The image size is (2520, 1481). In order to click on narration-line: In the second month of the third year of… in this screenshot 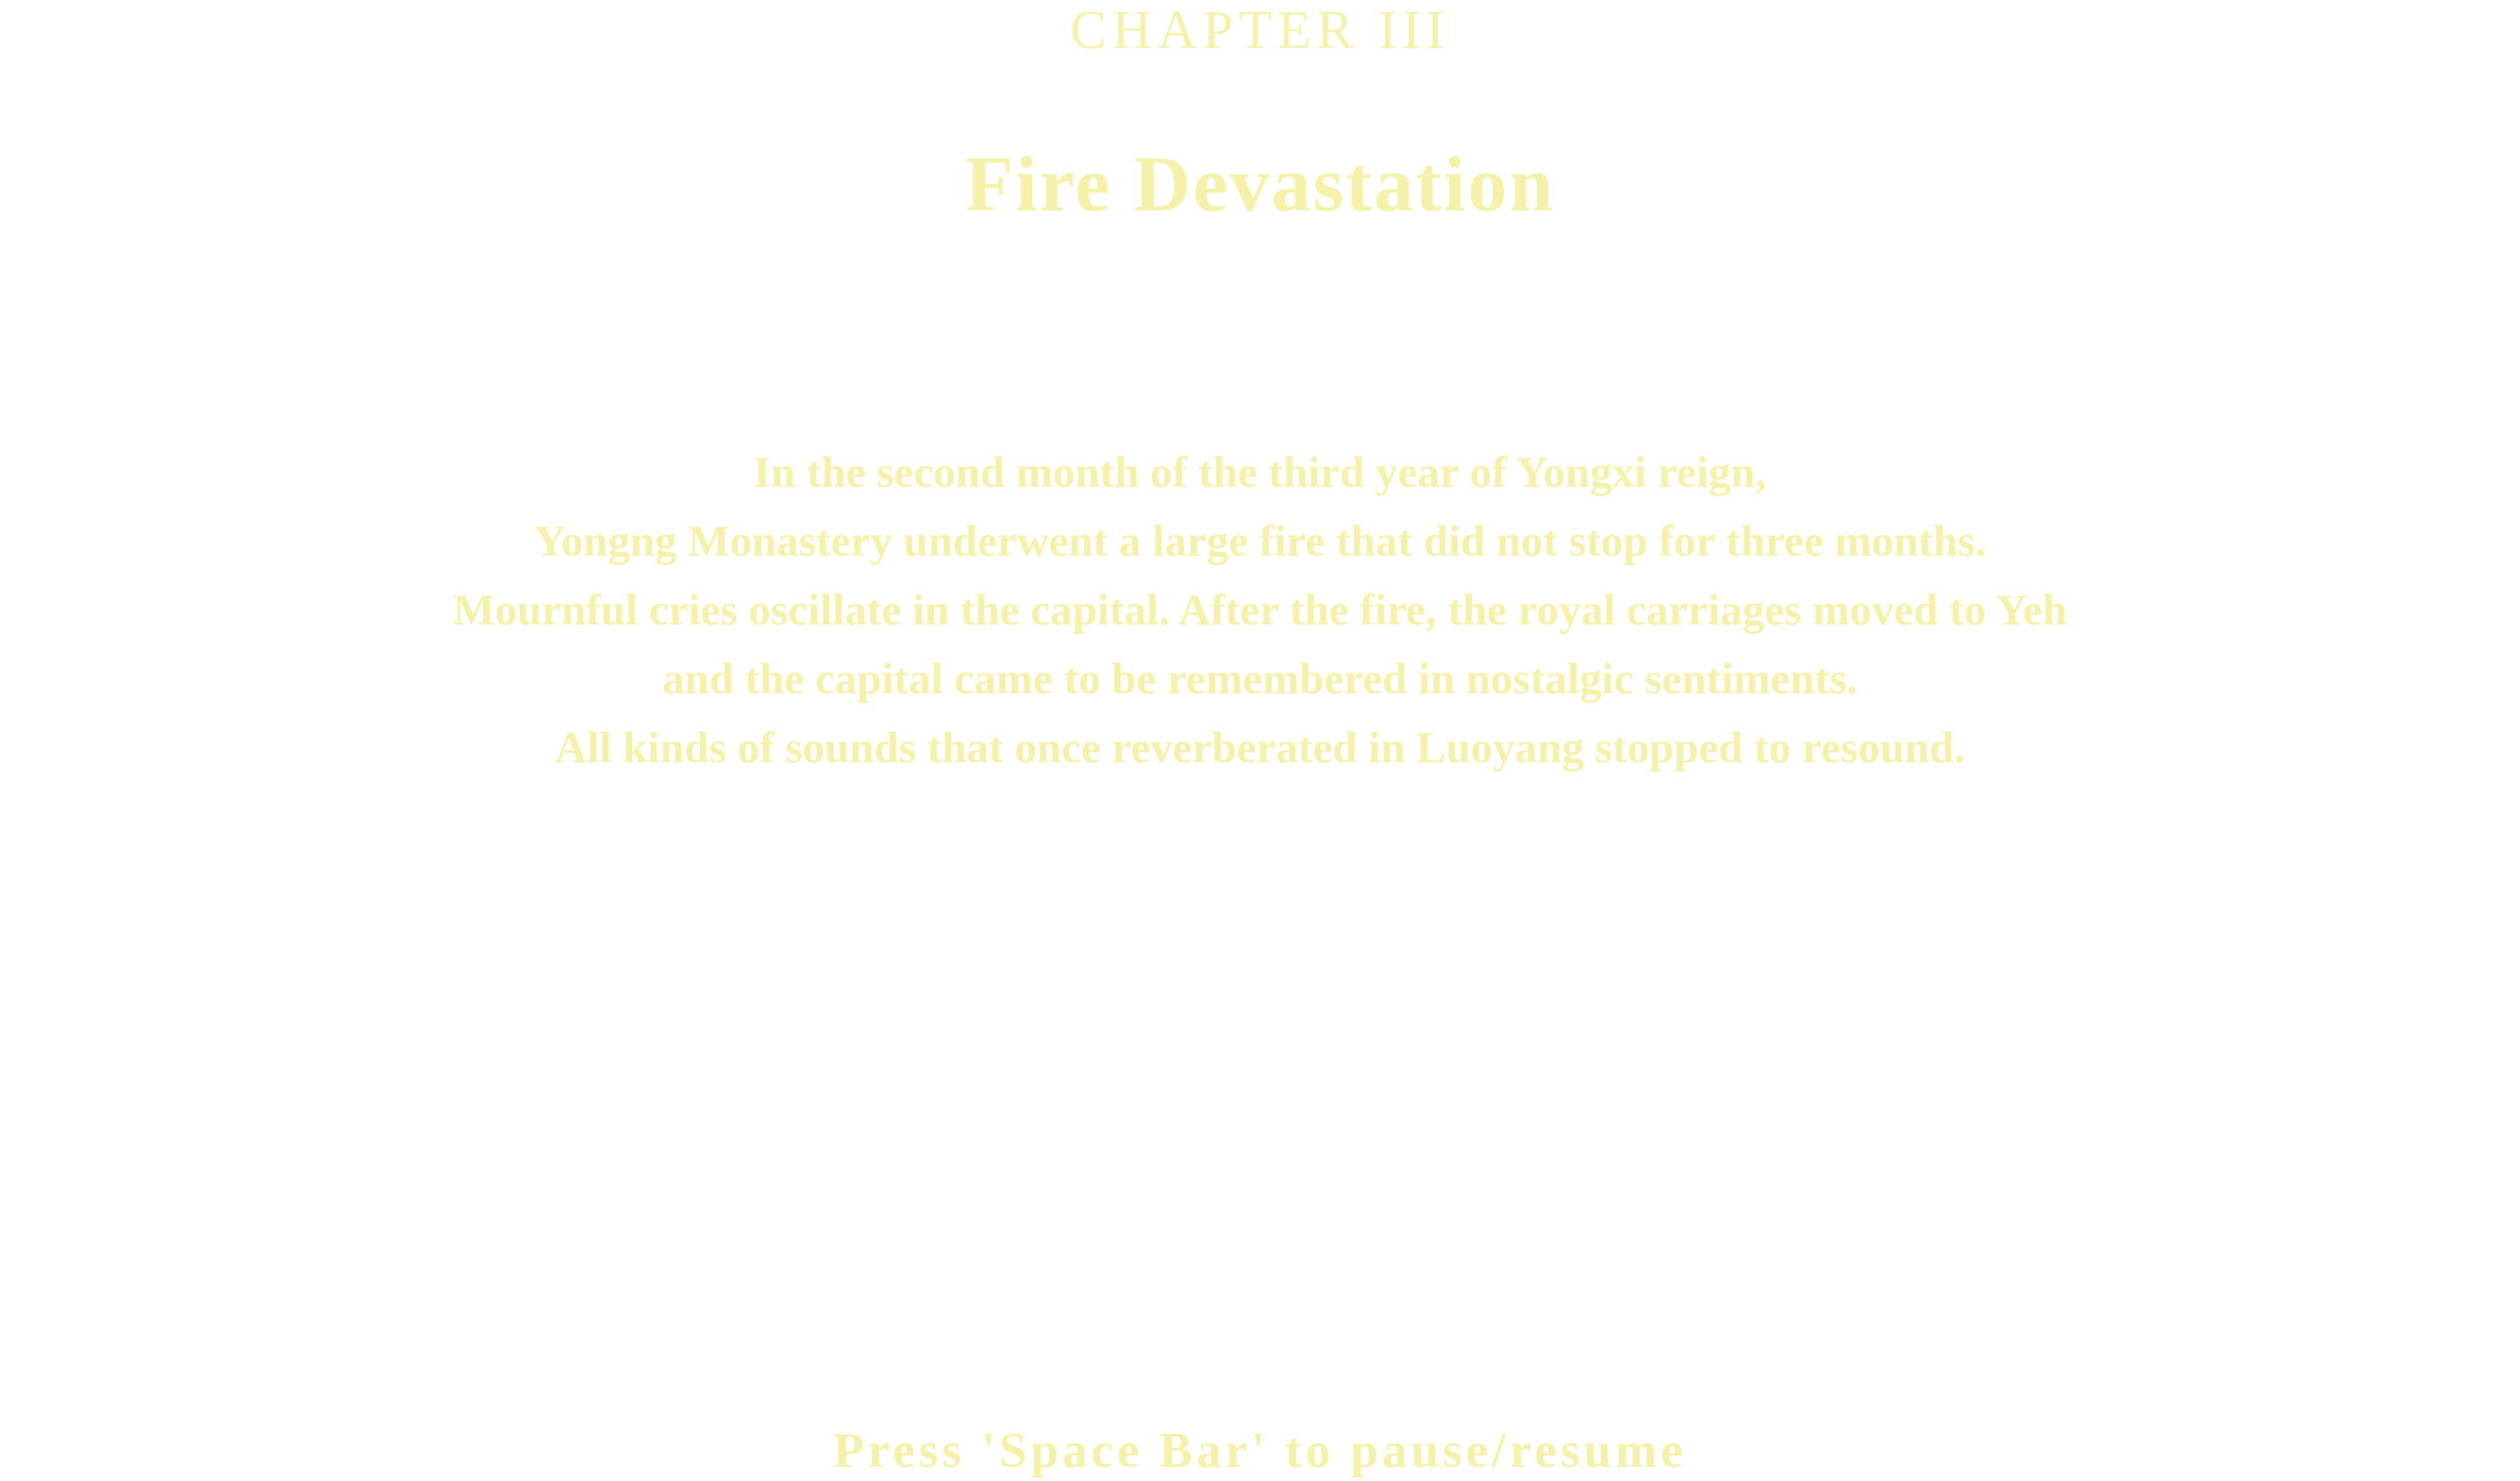, I will do `click(1260, 472)`.